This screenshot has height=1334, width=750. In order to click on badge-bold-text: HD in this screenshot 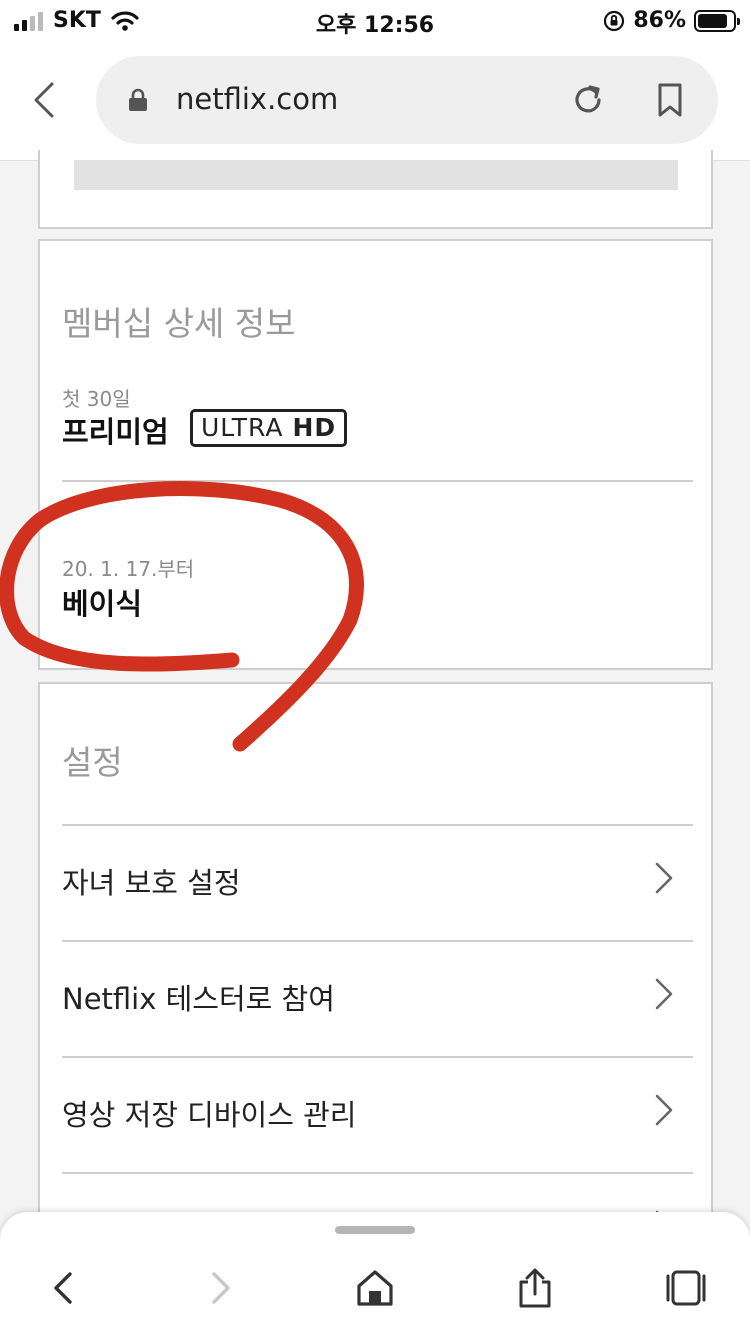, I will do `click(314, 427)`.